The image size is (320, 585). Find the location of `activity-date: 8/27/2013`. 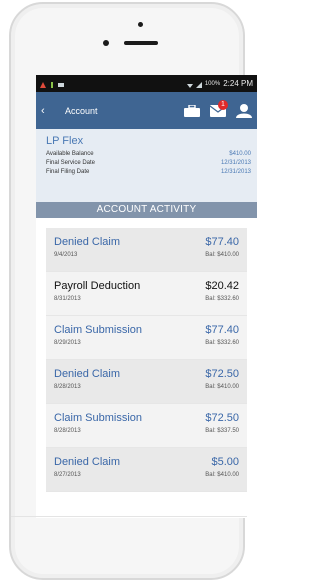

activity-date: 8/27/2013 is located at coordinates (67, 475).